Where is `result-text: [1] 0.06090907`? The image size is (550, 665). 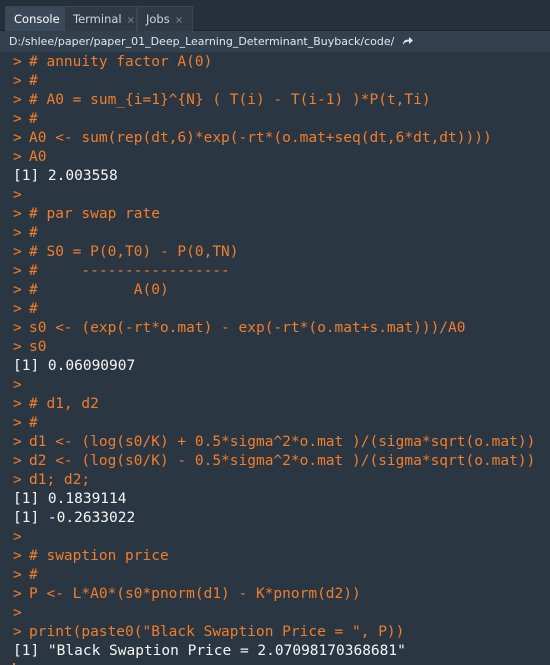 result-text: [1] 0.06090907 is located at coordinates (74, 366).